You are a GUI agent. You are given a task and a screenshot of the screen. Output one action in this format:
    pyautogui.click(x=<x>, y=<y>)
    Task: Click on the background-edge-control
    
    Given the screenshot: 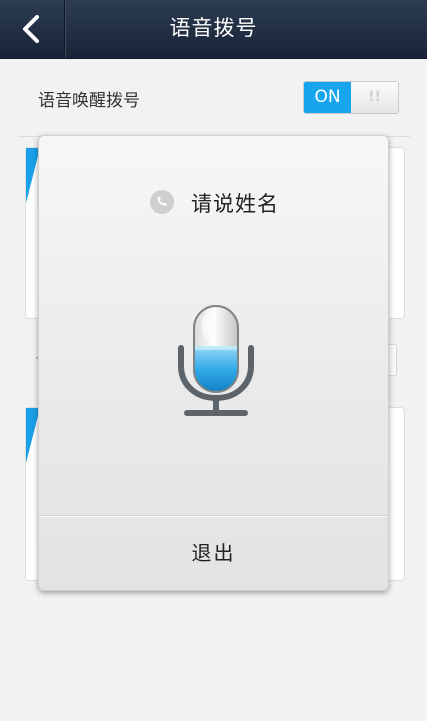 What is the action you would take?
    pyautogui.click(x=392, y=360)
    